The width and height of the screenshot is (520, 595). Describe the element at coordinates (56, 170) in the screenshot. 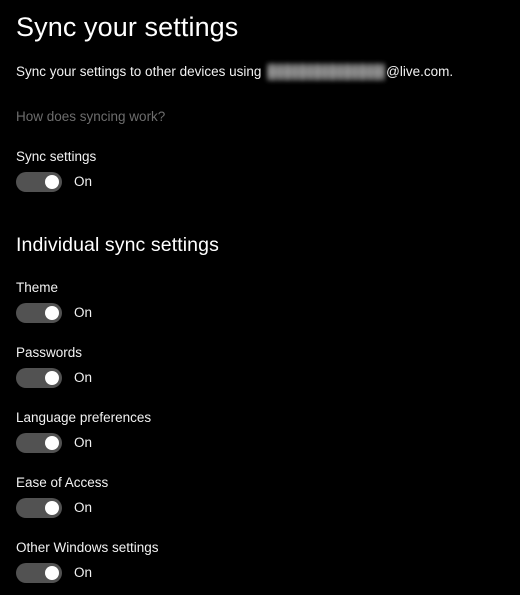

I see `setting-sync-settings: Sync settings On` at that location.